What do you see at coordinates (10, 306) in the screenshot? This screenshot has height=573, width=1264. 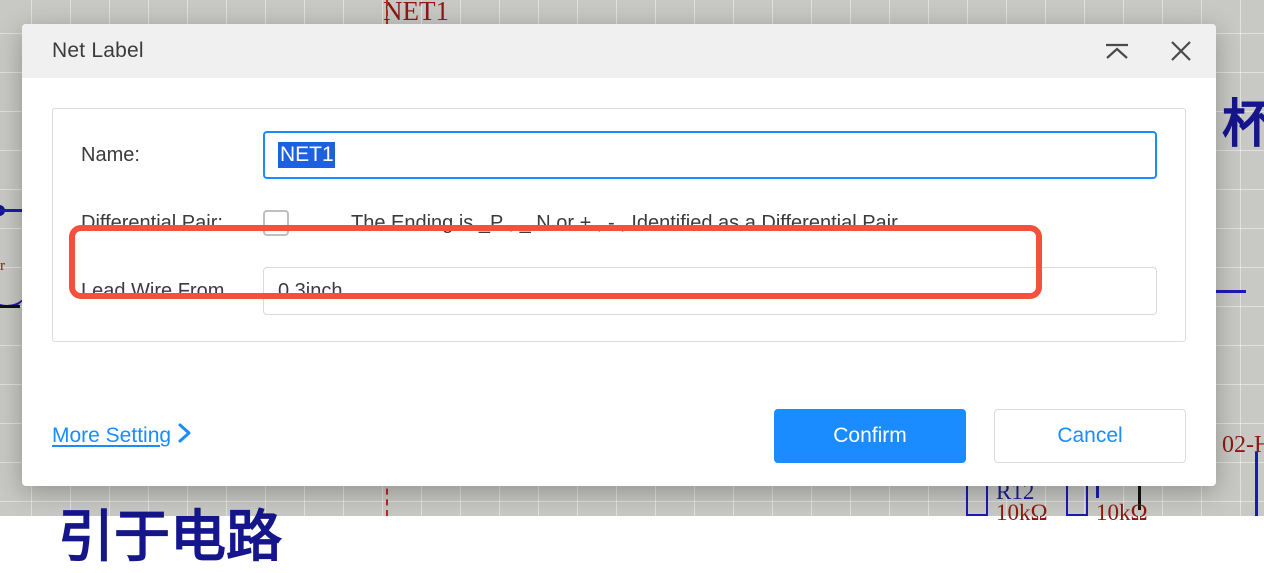 I see `schematic-black-seg-left` at bounding box center [10, 306].